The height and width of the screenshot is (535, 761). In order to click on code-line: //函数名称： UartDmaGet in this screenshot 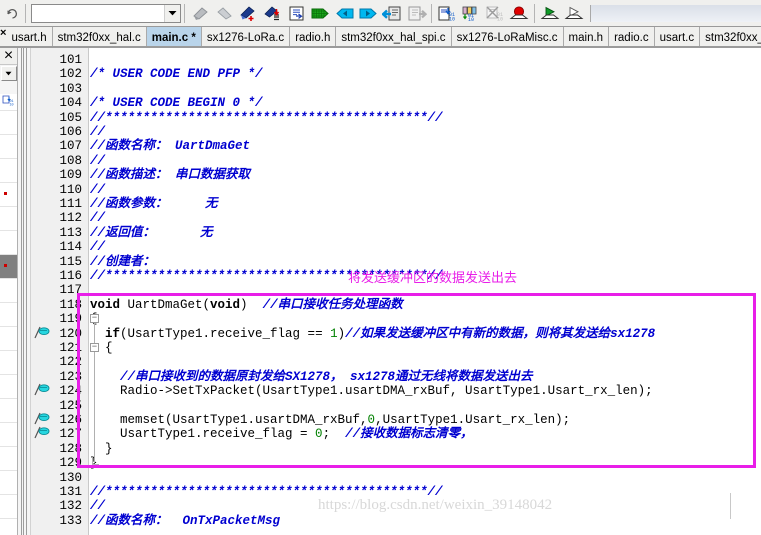, I will do `click(170, 146)`.